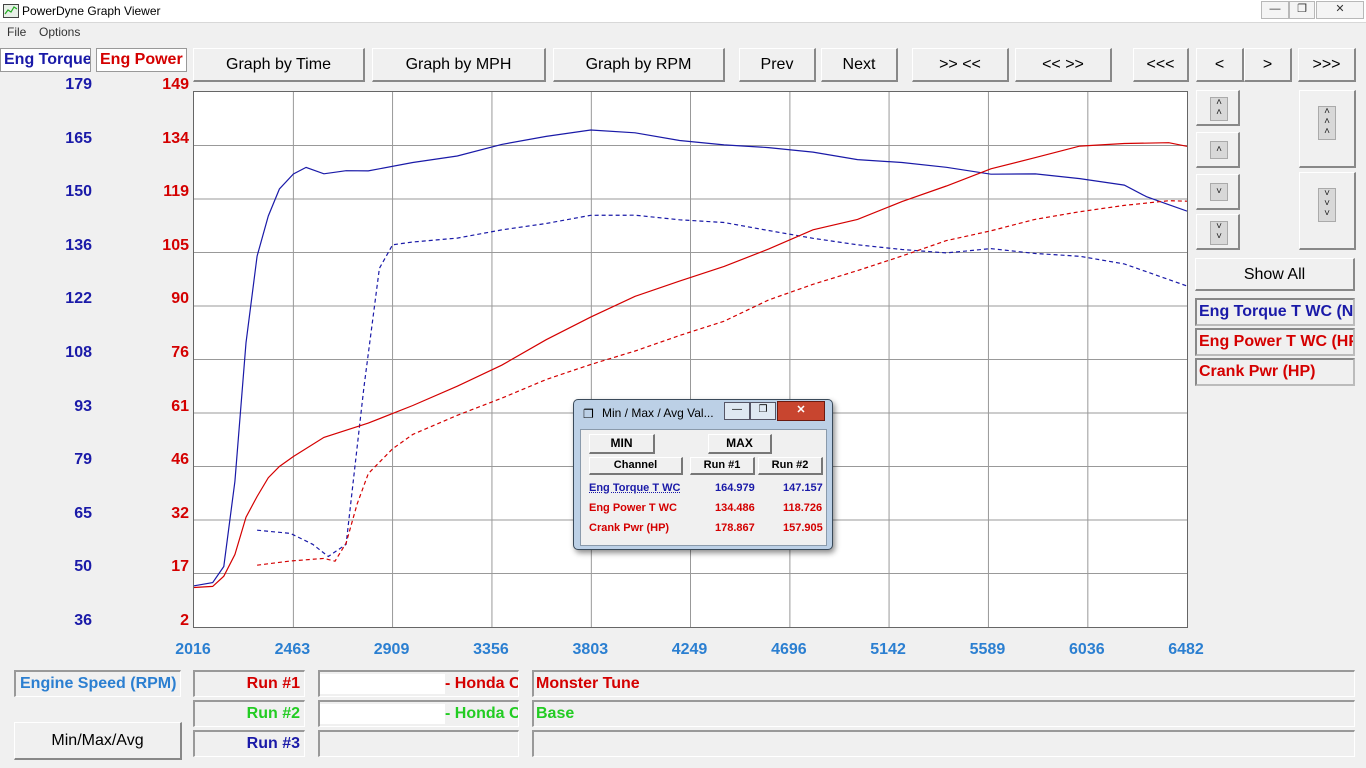 This screenshot has height=768, width=1366. What do you see at coordinates (801, 411) in the screenshot?
I see `dialog-close-icon: ✕` at bounding box center [801, 411].